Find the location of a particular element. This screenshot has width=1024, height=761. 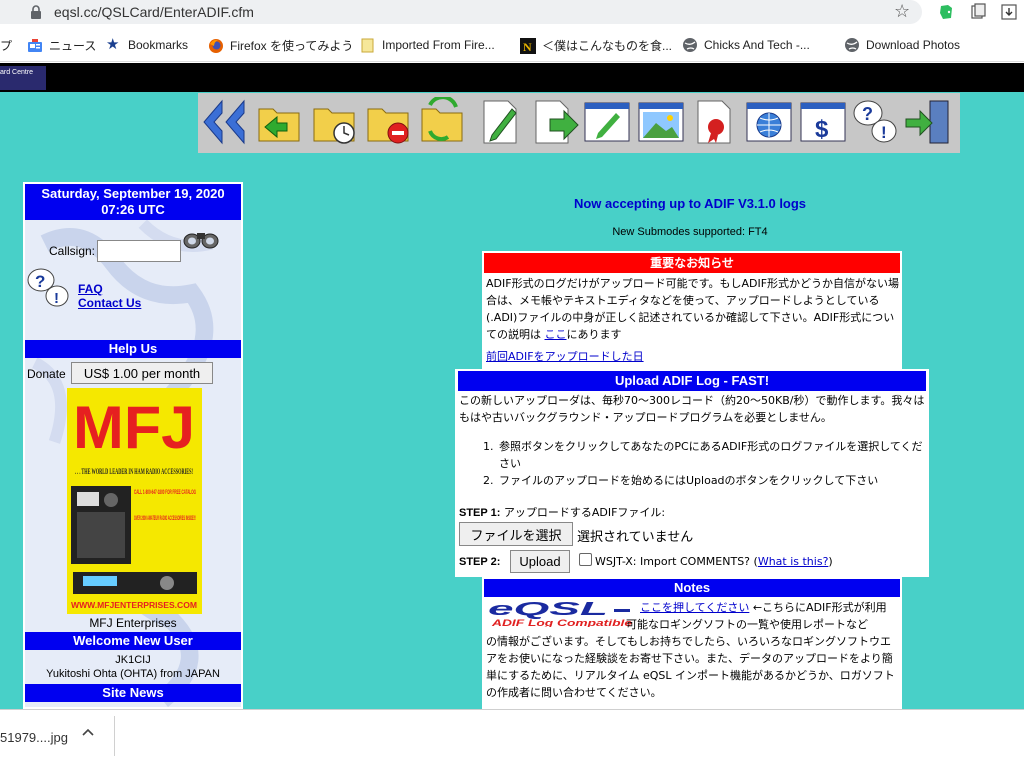

notice-text-end: にあります is located at coordinates (594, 334).